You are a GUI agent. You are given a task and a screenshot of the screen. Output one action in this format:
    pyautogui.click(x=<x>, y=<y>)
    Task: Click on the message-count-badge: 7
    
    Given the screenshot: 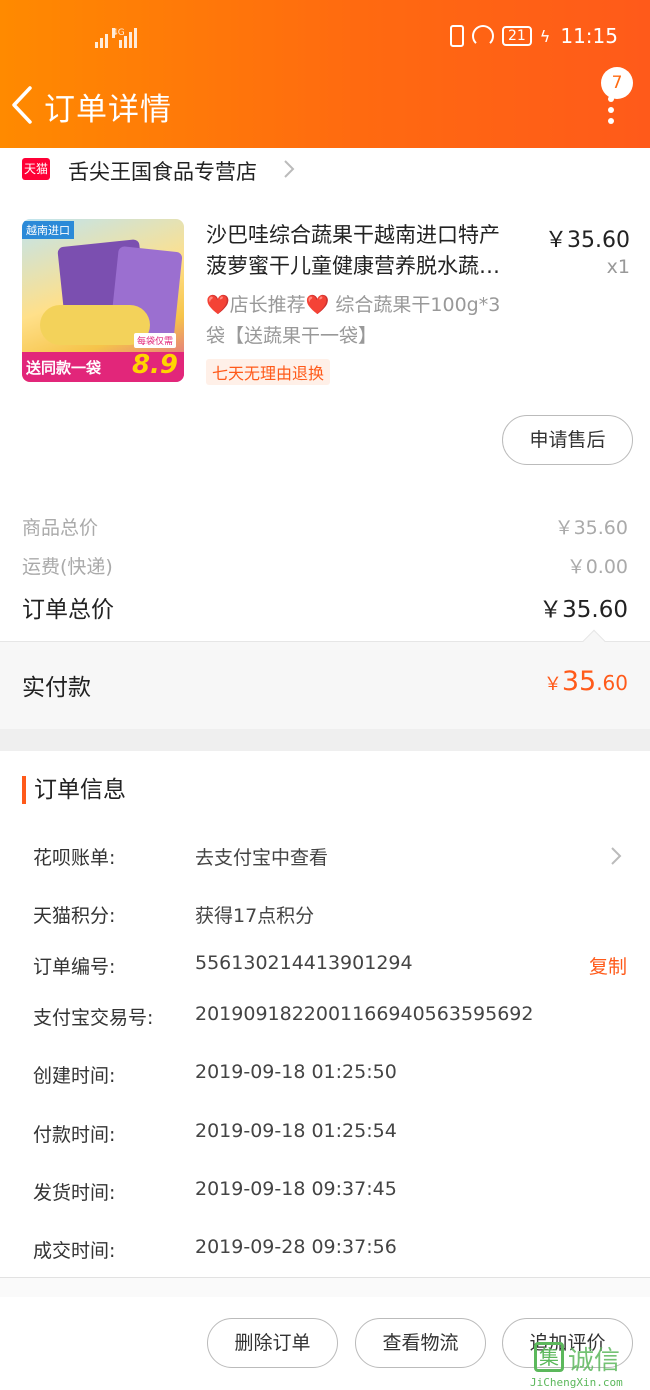 What is the action you would take?
    pyautogui.click(x=617, y=83)
    